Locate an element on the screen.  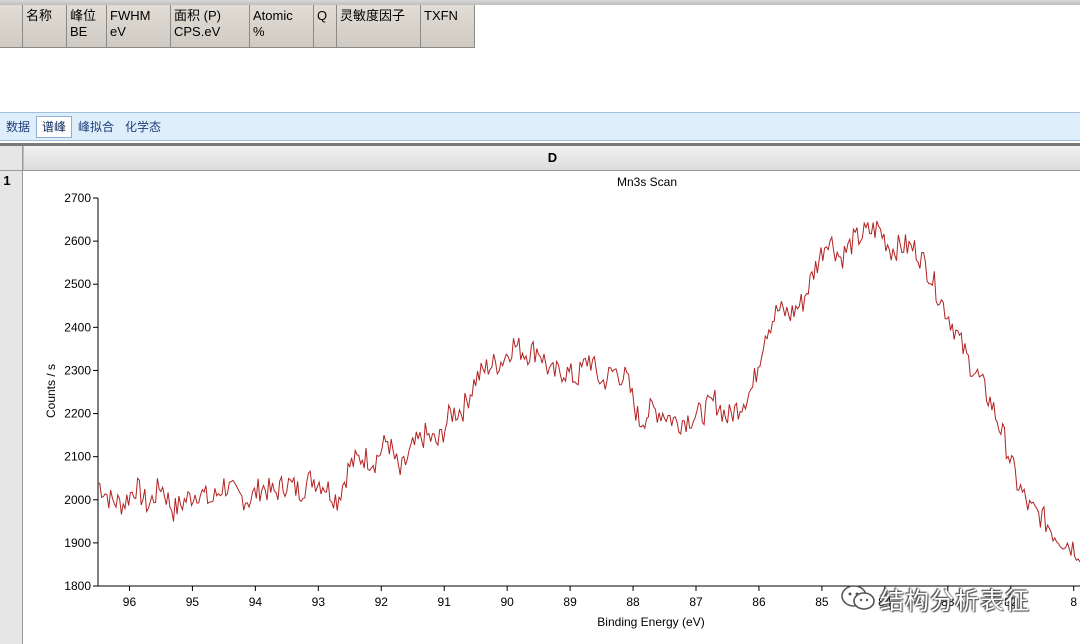
grid-column-header: D is located at coordinates (540, 158).